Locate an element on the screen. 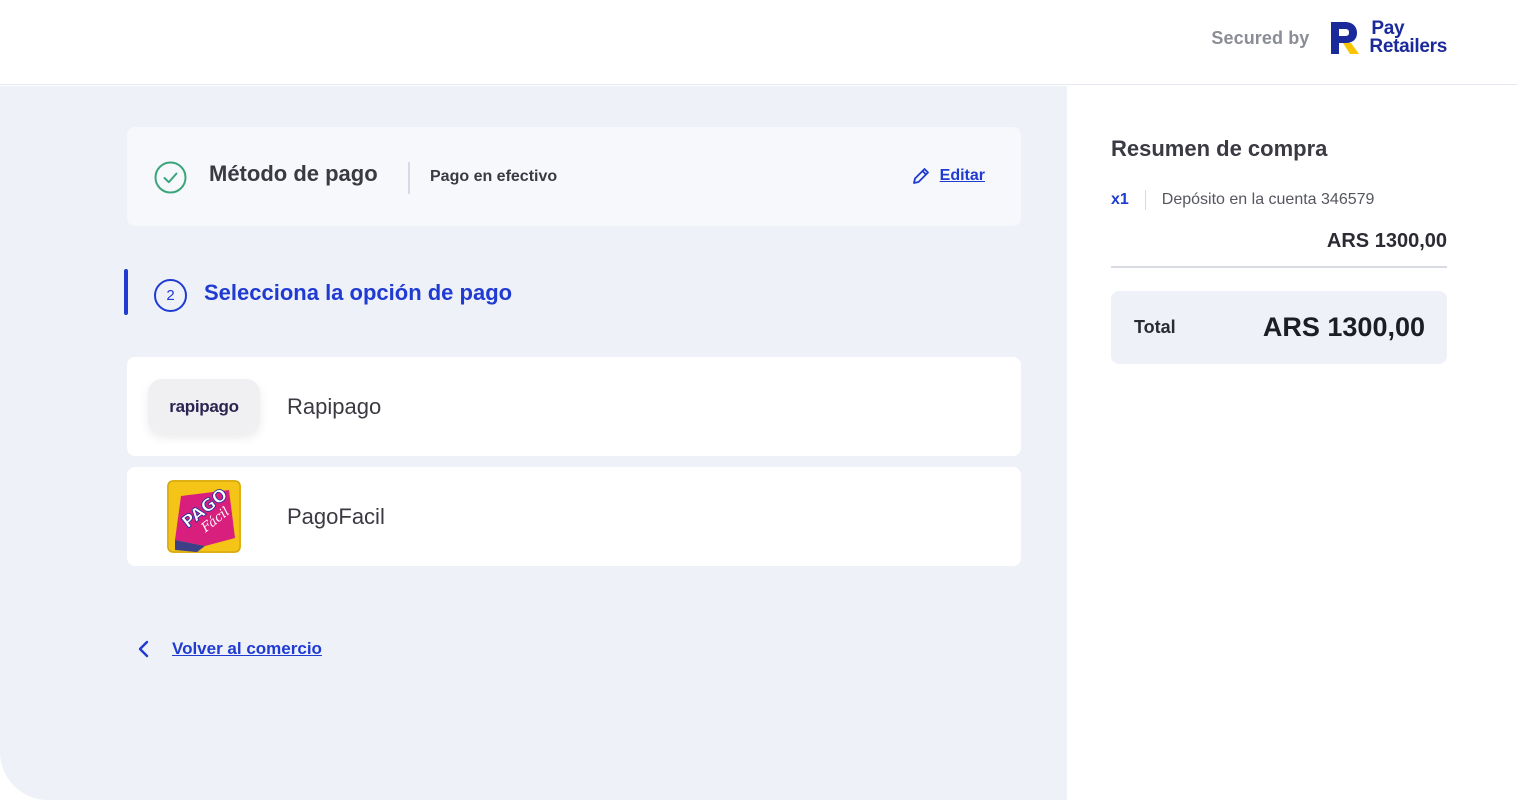  back-link-label: Volver al comercio is located at coordinates (247, 649).